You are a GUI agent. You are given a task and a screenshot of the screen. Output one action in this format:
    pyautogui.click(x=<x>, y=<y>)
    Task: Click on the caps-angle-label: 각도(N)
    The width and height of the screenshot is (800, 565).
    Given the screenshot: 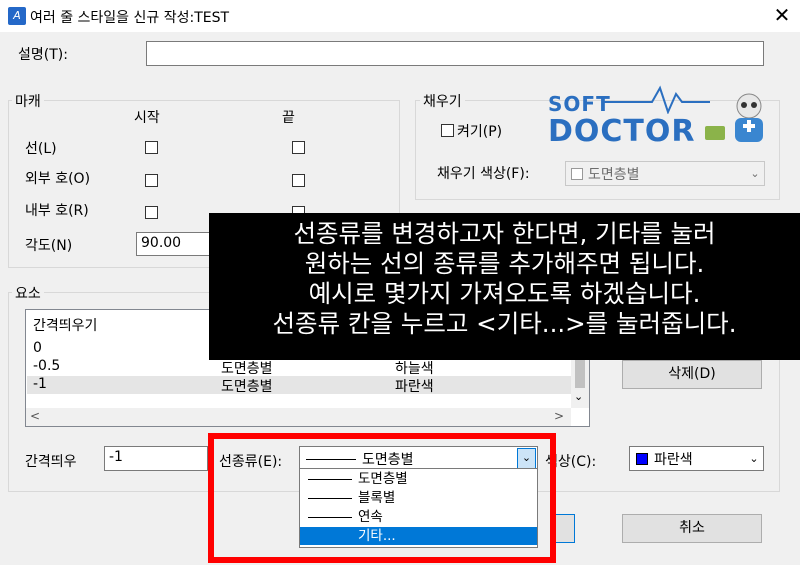 What is the action you would take?
    pyautogui.click(x=49, y=246)
    